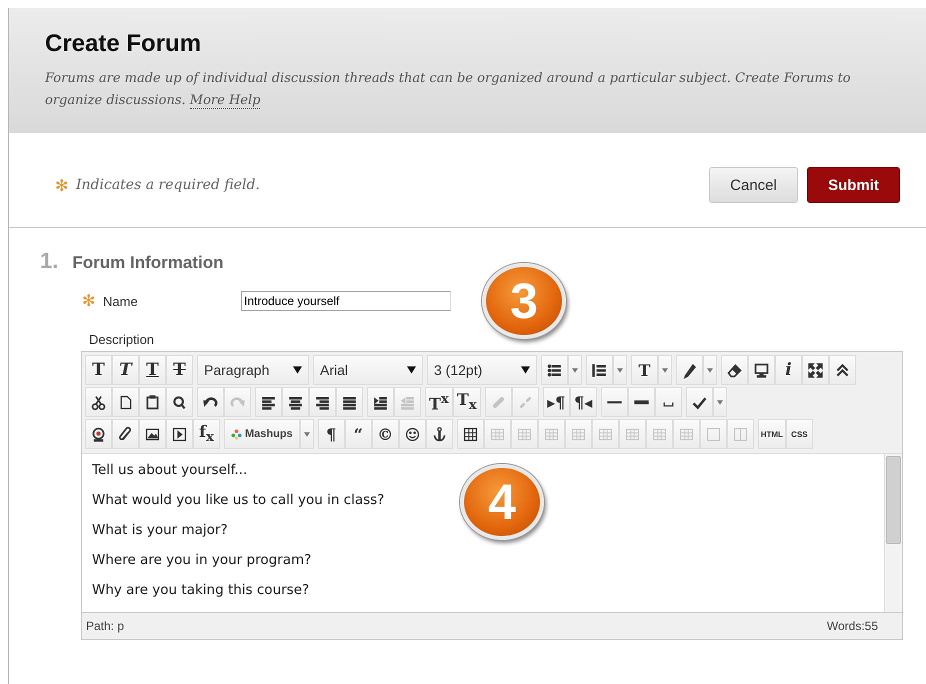 The image size is (926, 684). What do you see at coordinates (439, 402) in the screenshot?
I see `format-button: T$^{x}$` at bounding box center [439, 402].